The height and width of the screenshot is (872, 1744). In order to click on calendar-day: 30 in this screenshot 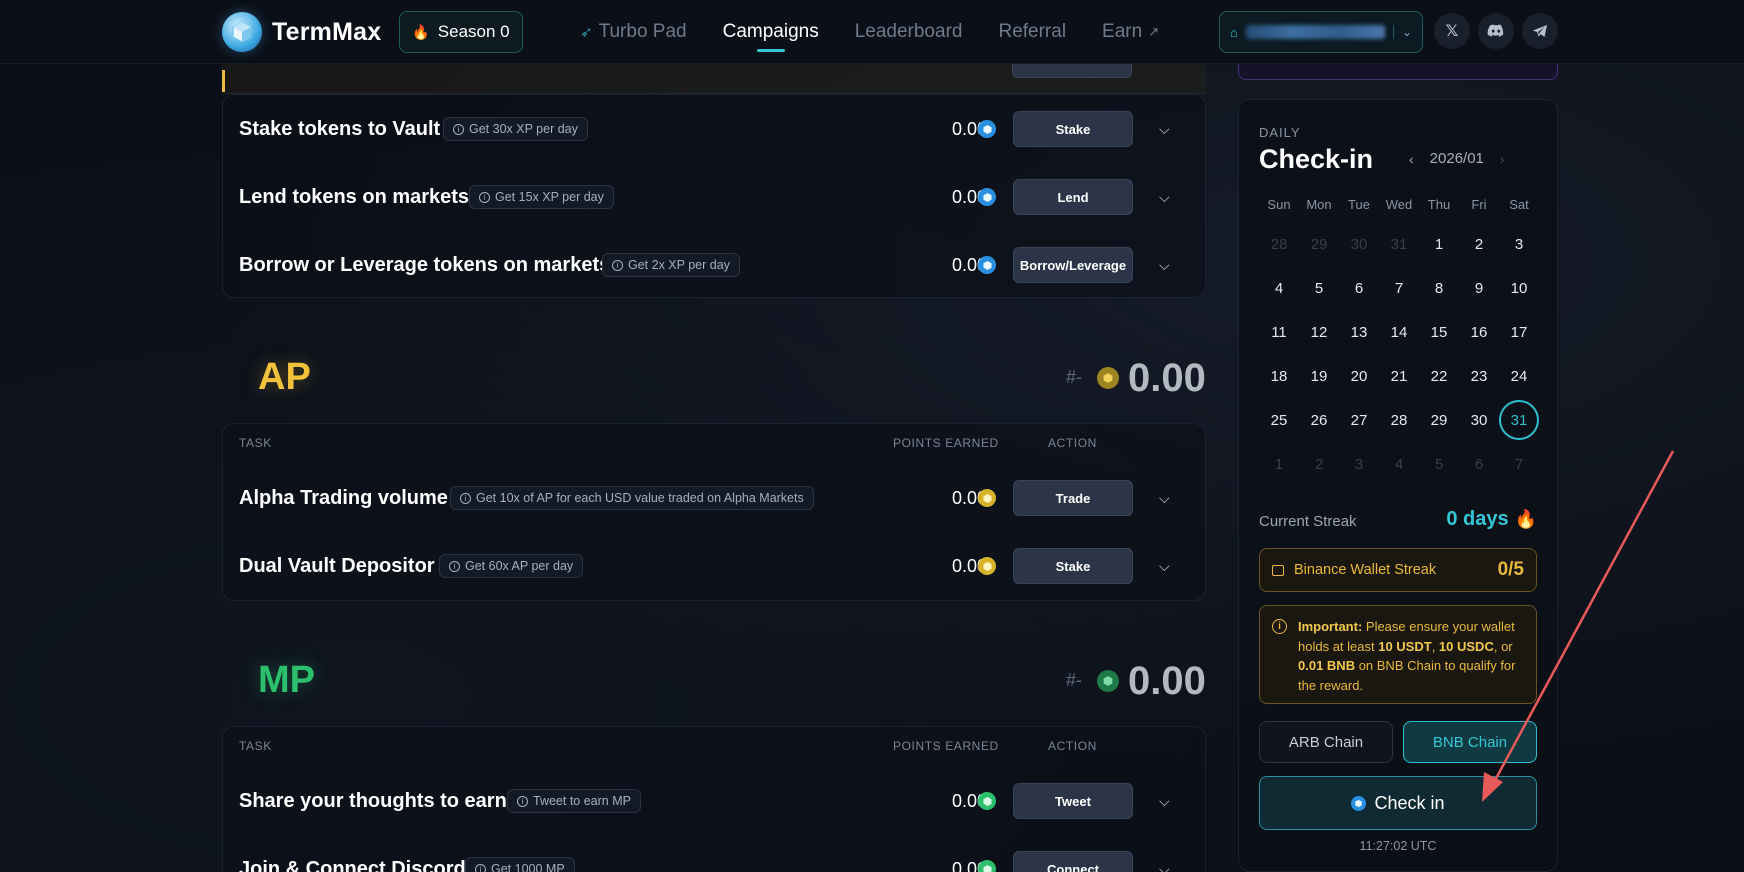, I will do `click(1479, 420)`.